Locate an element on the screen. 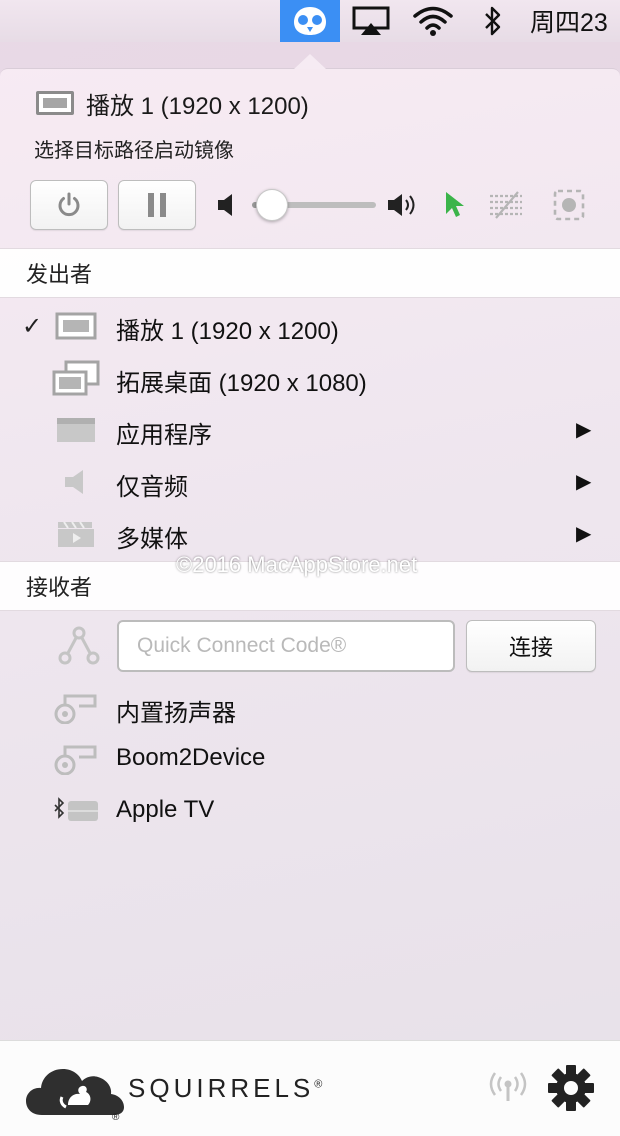 The height and width of the screenshot is (1136, 620). receiver-item: 内置扬声器 is located at coordinates (310, 708).